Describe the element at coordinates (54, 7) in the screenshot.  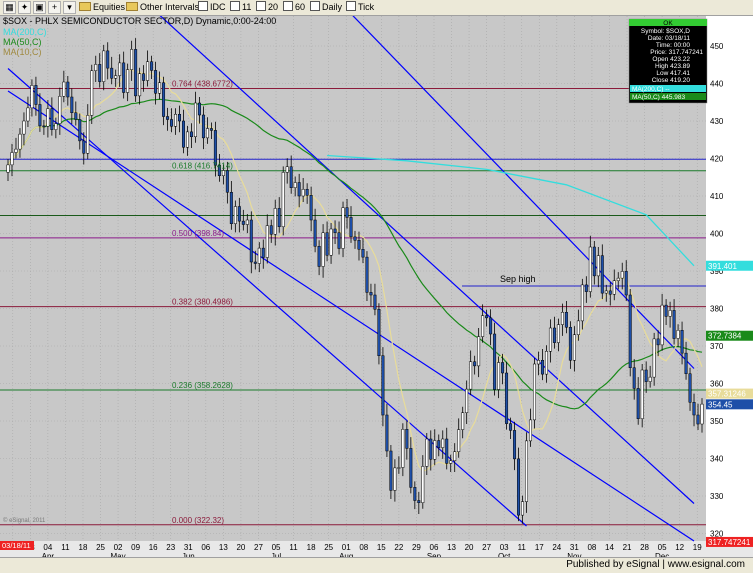
I see `add-icon: +` at that location.